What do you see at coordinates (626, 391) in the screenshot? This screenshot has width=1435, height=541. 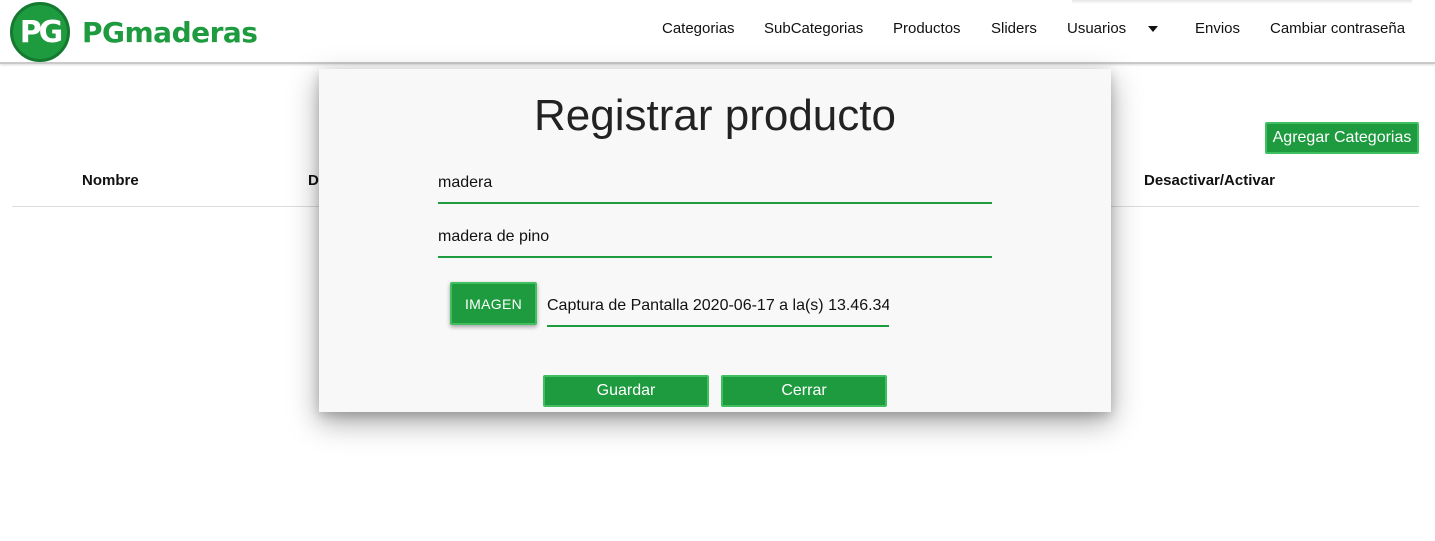 I see `save-button: Guardar` at bounding box center [626, 391].